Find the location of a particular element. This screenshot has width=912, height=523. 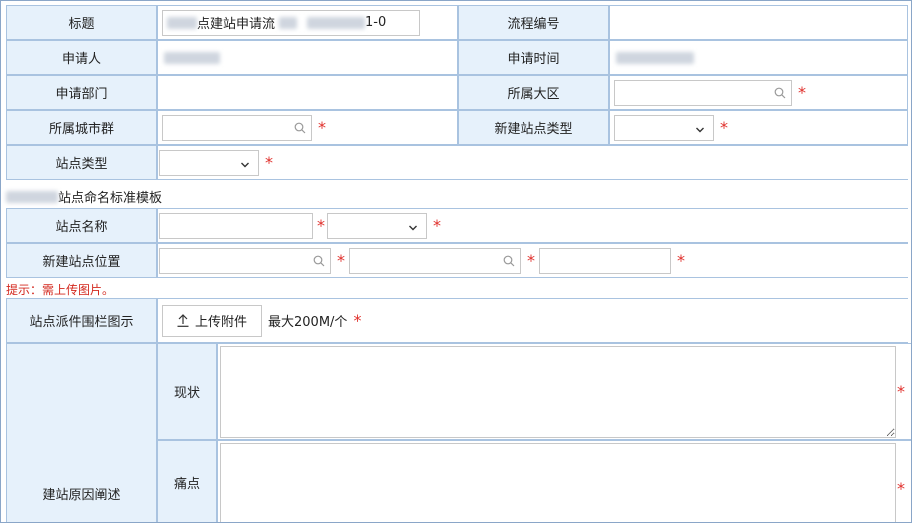

region-cell: * is located at coordinates (758, 92).